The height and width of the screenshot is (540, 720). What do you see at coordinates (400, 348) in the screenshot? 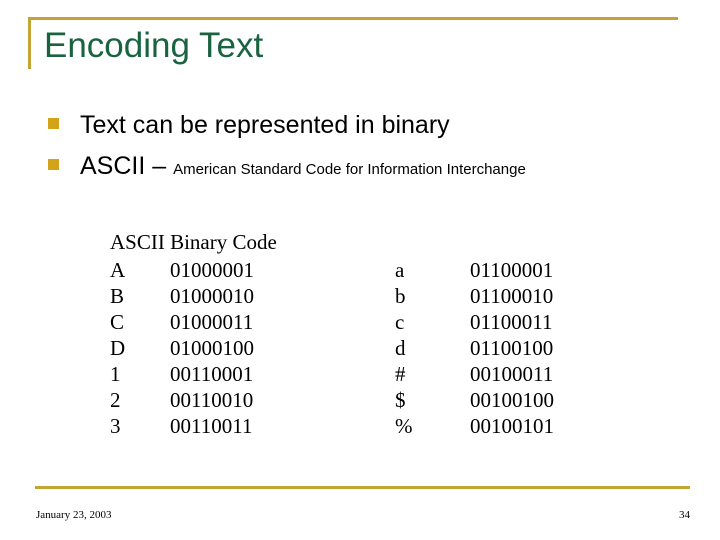
I see `cell-char-right: d` at bounding box center [400, 348].